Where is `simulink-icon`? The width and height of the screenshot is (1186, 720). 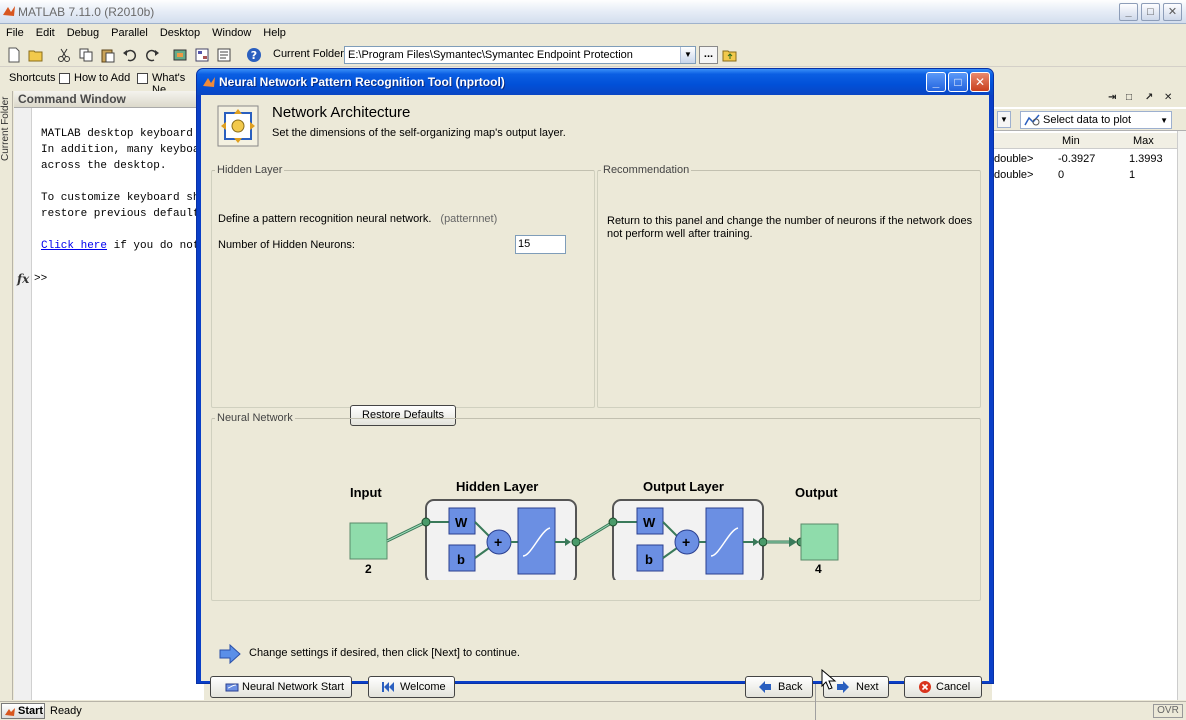
simulink-icon is located at coordinates (180, 55).